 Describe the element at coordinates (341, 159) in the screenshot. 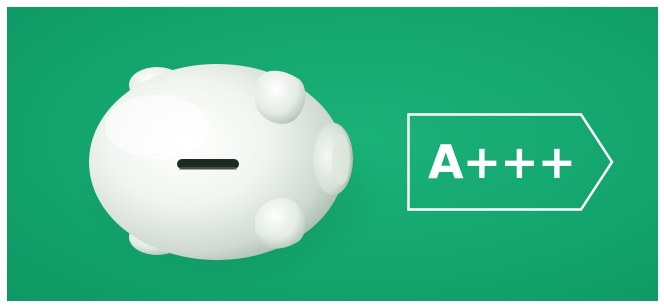

I see `piggy-snout-tip` at that location.